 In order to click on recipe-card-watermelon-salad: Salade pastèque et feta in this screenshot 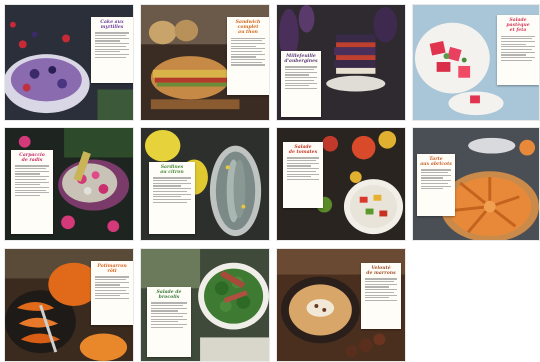, I will do `click(518, 50)`.